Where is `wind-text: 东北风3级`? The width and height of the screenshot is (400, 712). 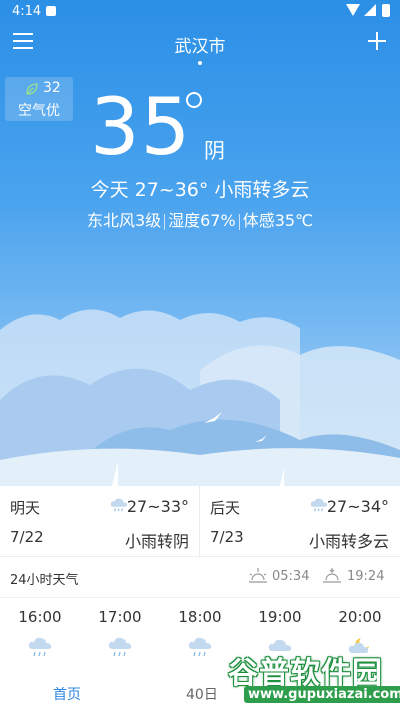 wind-text: 东北风3级 is located at coordinates (124, 220).